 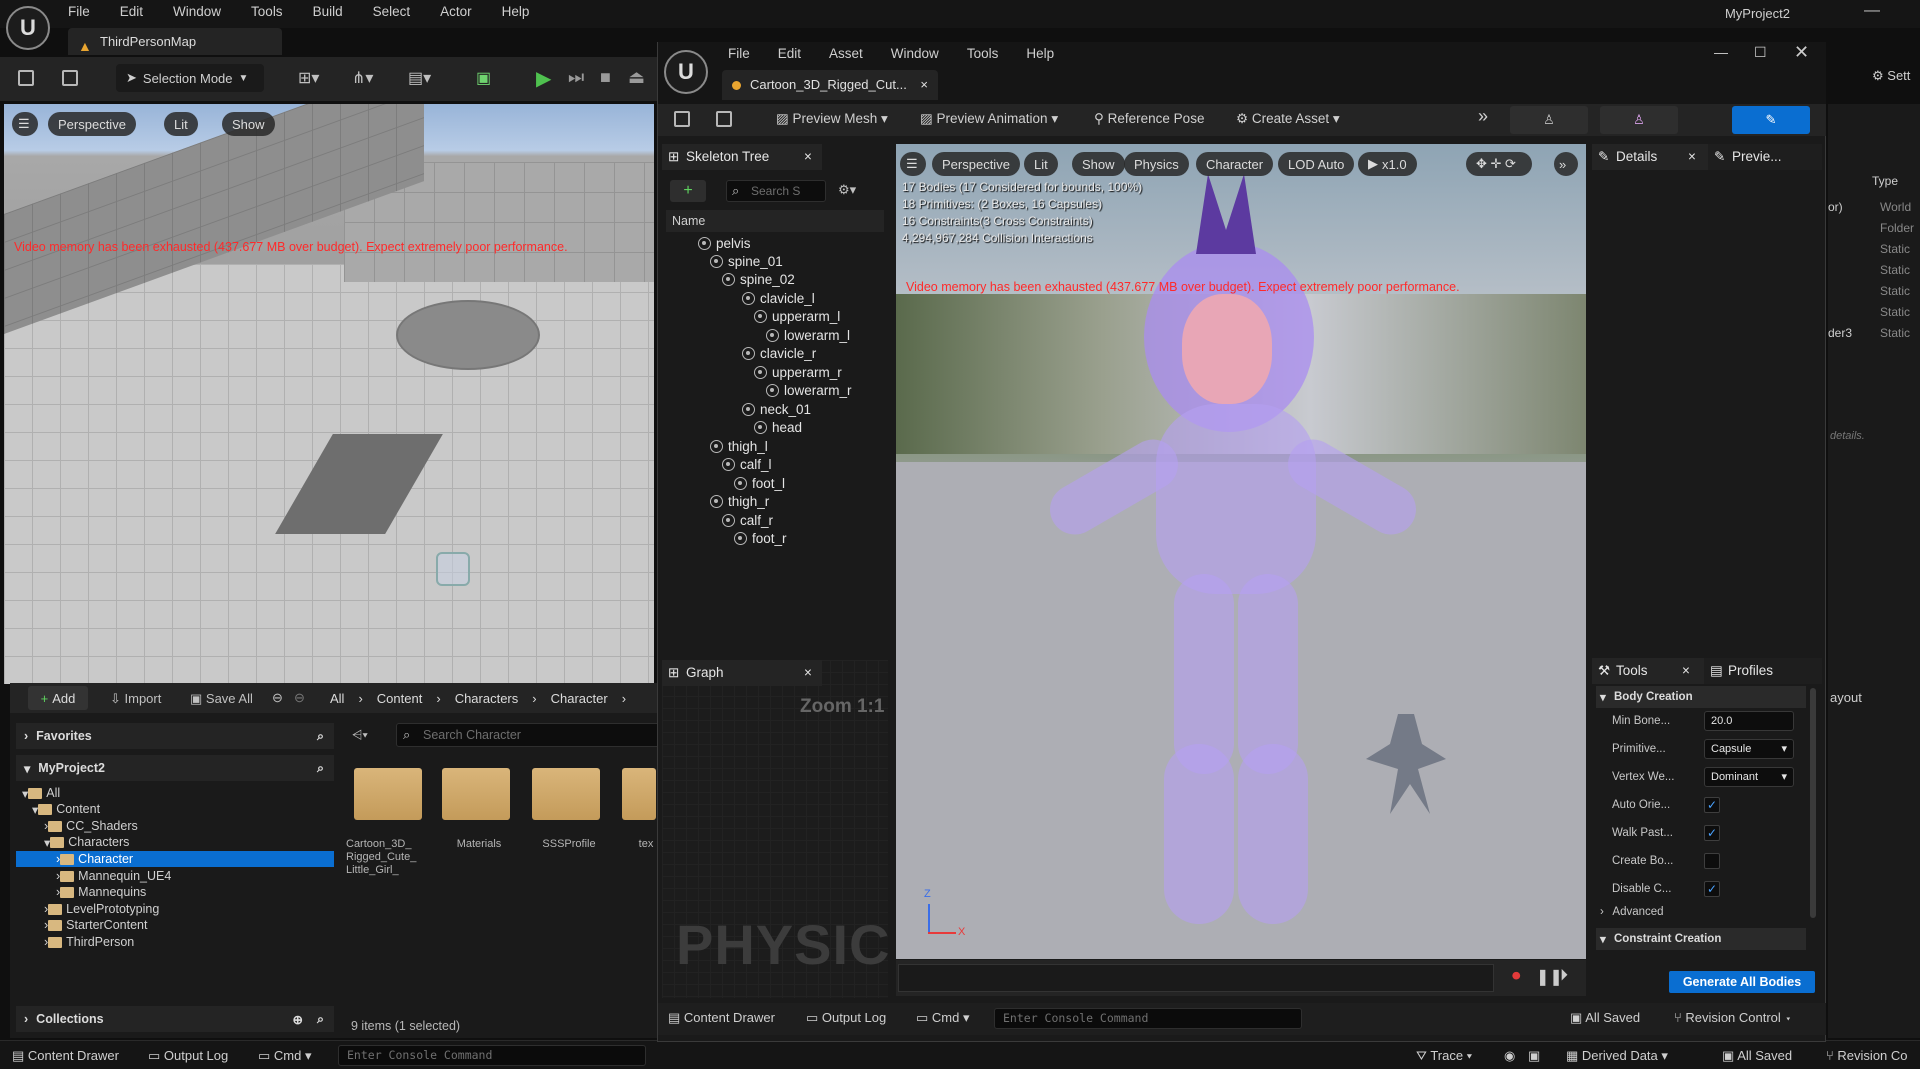 What do you see at coordinates (989, 119) in the screenshot?
I see `preview-animation-dropdown: ▨ Preview Animation ▾` at bounding box center [989, 119].